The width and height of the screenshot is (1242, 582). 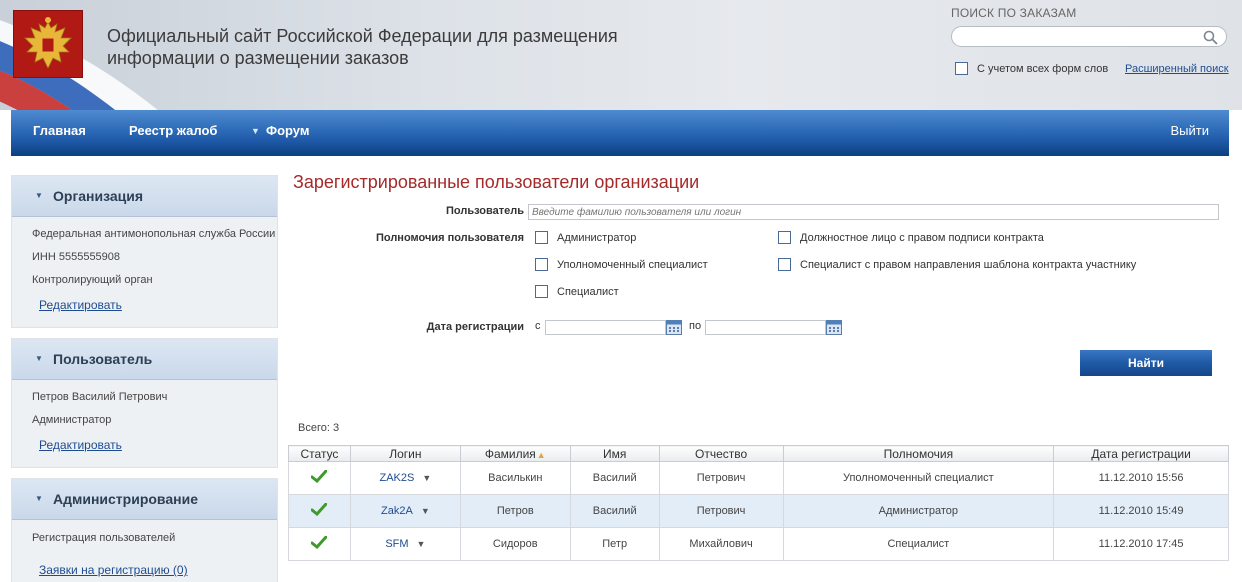 I want to click on user-filter-label: Пользователь, so click(x=484, y=211).